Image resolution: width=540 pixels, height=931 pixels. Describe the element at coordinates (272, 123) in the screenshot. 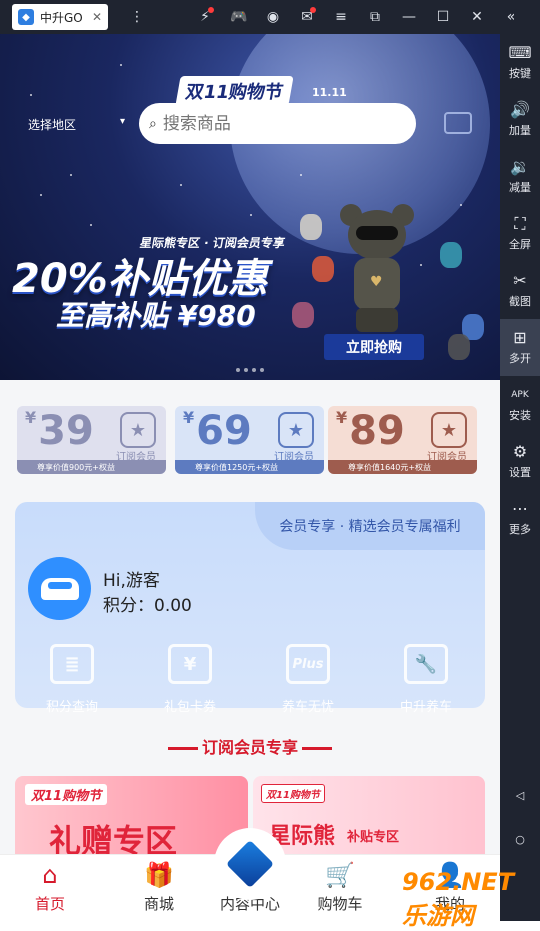

I see `search-input` at that location.